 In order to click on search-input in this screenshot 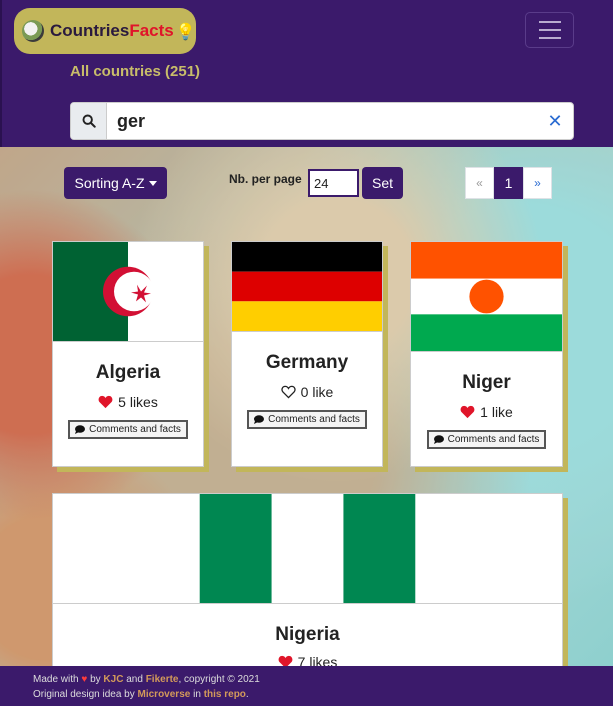, I will do `click(322, 121)`.